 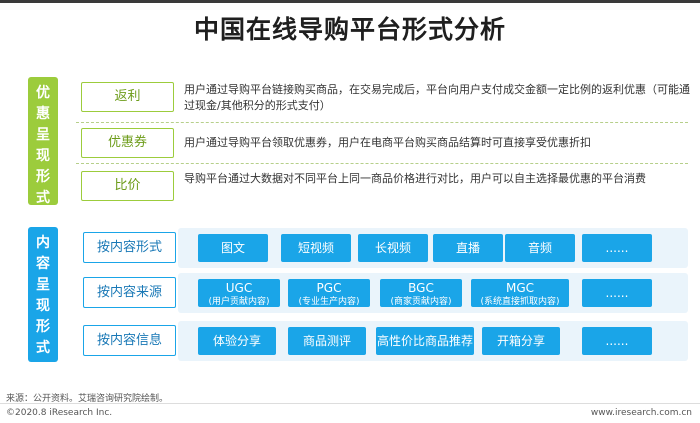 I want to click on chip-main: PGC, so click(x=329, y=288).